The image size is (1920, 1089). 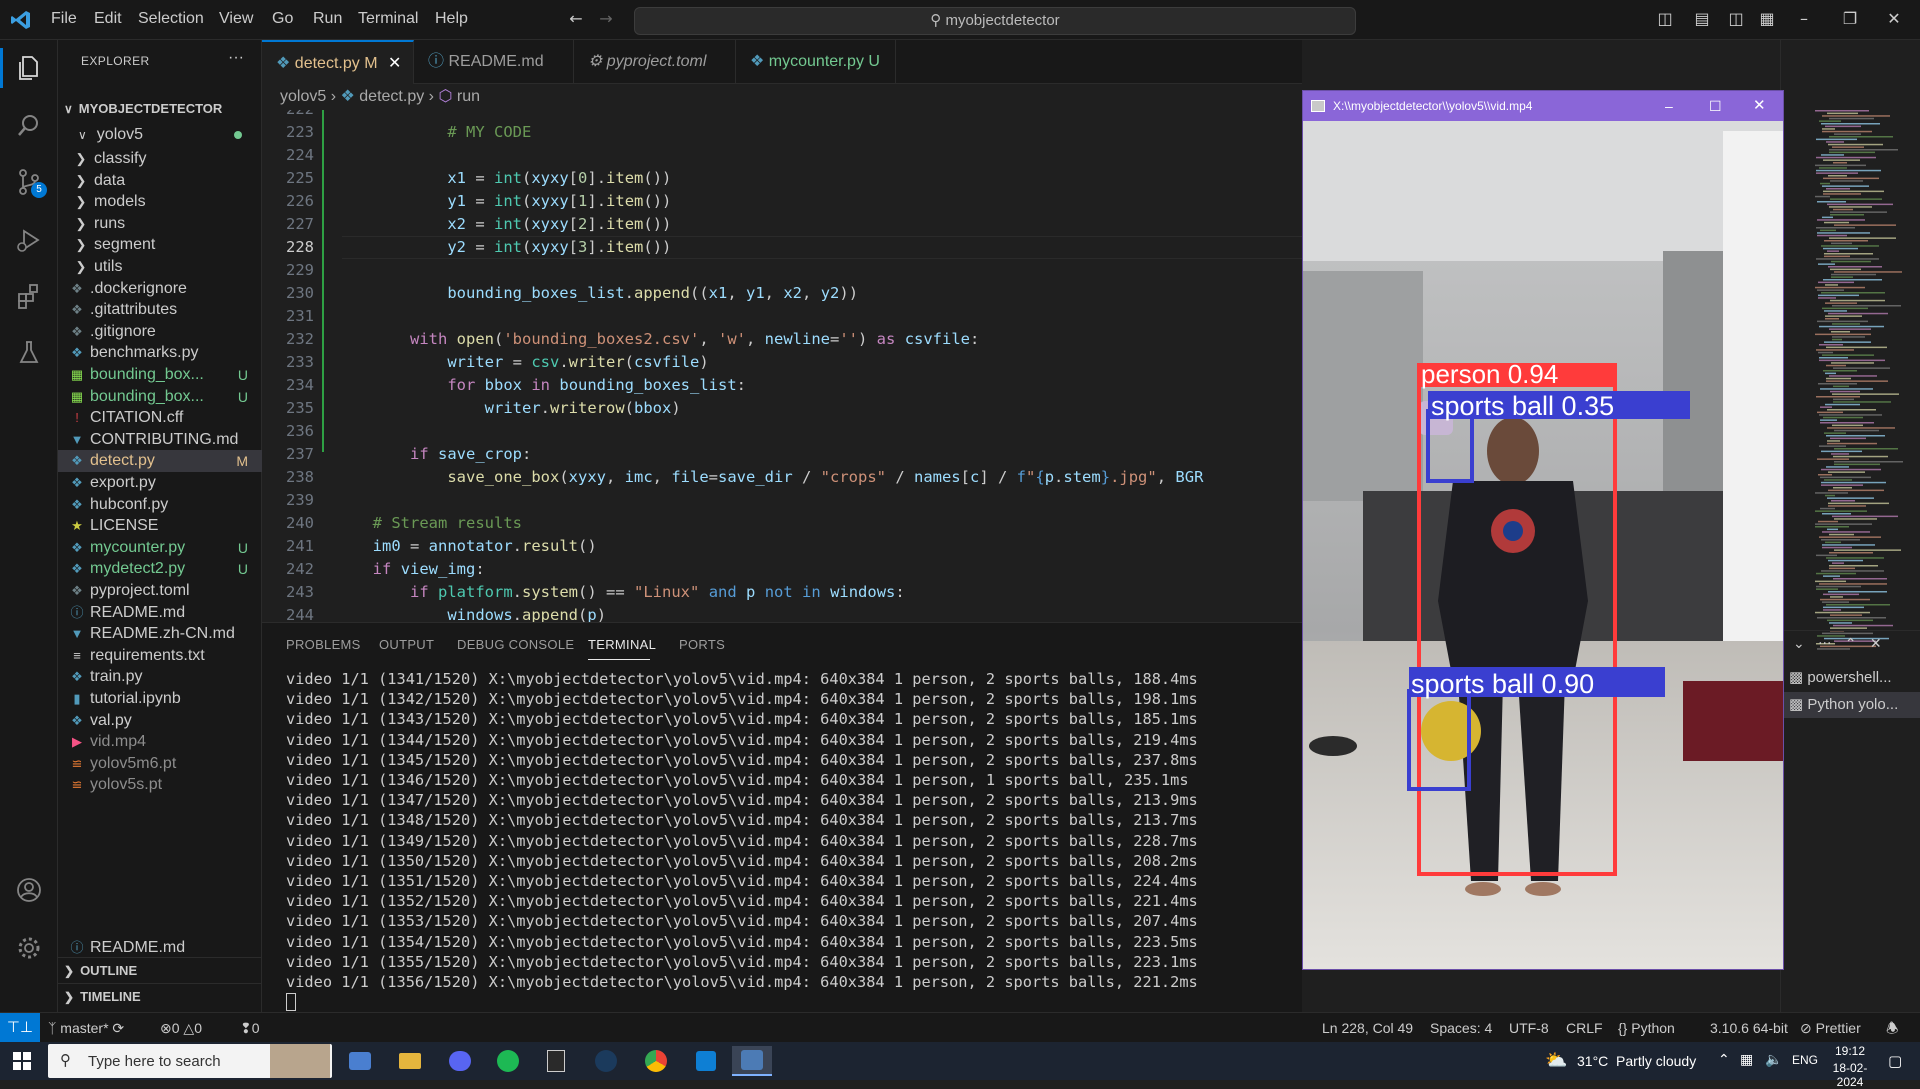 I want to click on explorer-folder: ❯ runs, so click(x=160, y=224).